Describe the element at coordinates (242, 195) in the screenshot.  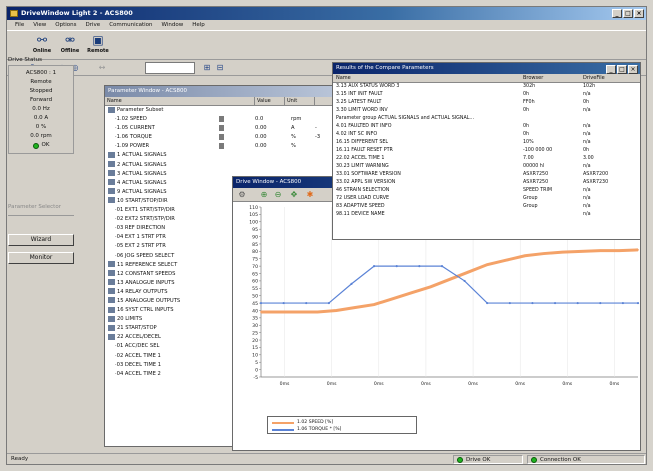
I see `settings-icon: ⚙` at that location.